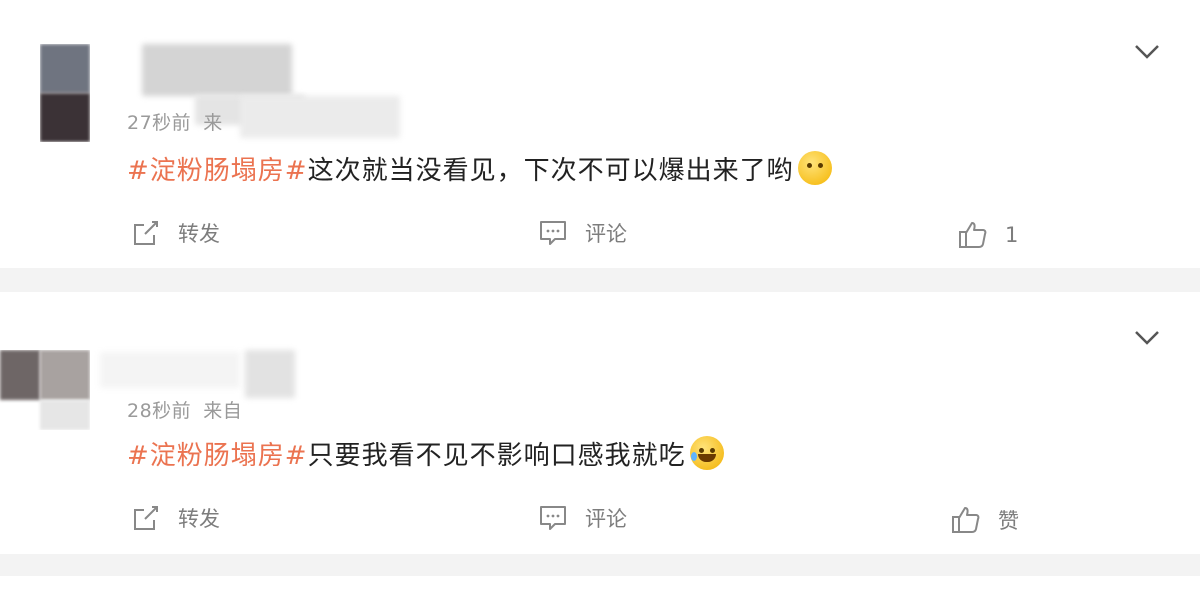  Describe the element at coordinates (600, 588) in the screenshot. I see `next-post-edge` at that location.